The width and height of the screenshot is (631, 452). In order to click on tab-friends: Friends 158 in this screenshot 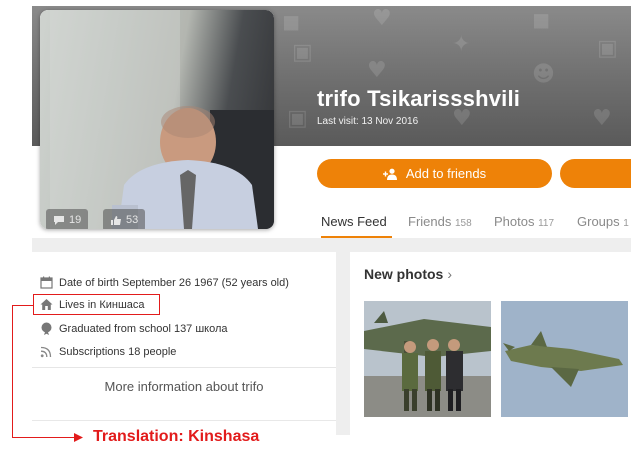, I will do `click(440, 221)`.